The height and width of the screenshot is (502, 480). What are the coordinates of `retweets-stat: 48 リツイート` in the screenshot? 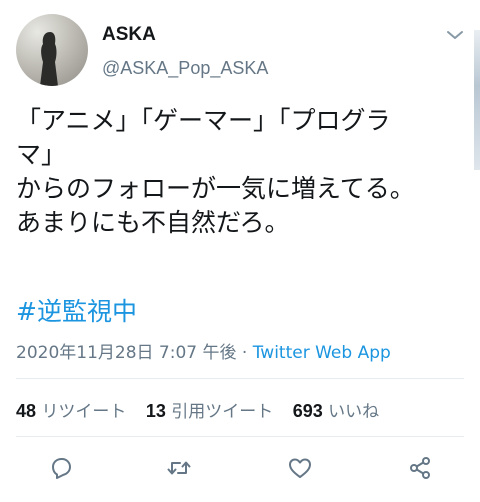 It's located at (71, 411).